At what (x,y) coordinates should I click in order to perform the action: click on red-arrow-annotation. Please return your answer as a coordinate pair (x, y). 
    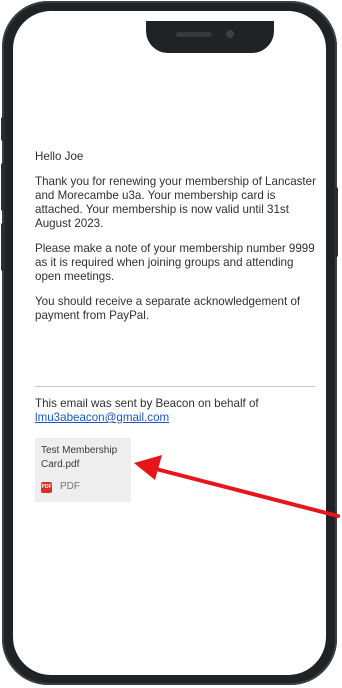
    Looking at the image, I should click on (237, 486).